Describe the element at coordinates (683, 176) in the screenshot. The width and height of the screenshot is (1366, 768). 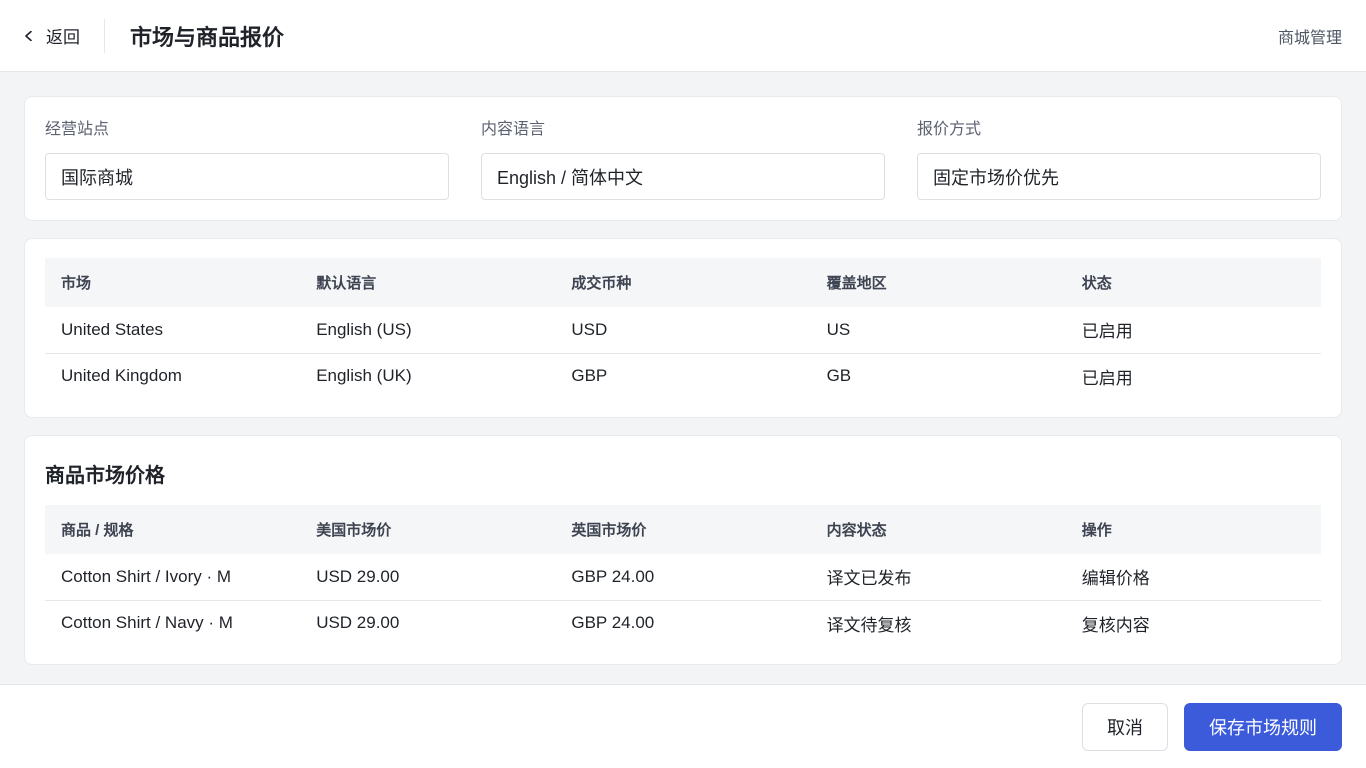
I see `language-select: English / 简体中文` at that location.